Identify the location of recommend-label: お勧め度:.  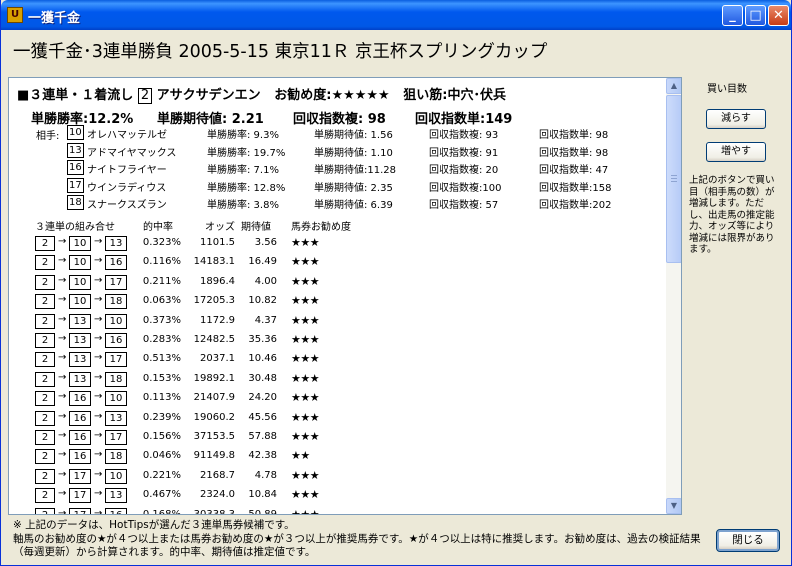
(303, 95).